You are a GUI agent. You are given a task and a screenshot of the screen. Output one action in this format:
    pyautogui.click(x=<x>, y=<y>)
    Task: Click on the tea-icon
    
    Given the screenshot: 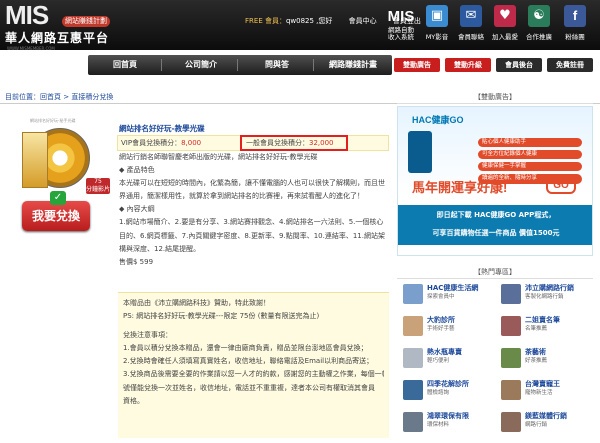 What is the action you would take?
    pyautogui.click(x=511, y=358)
    